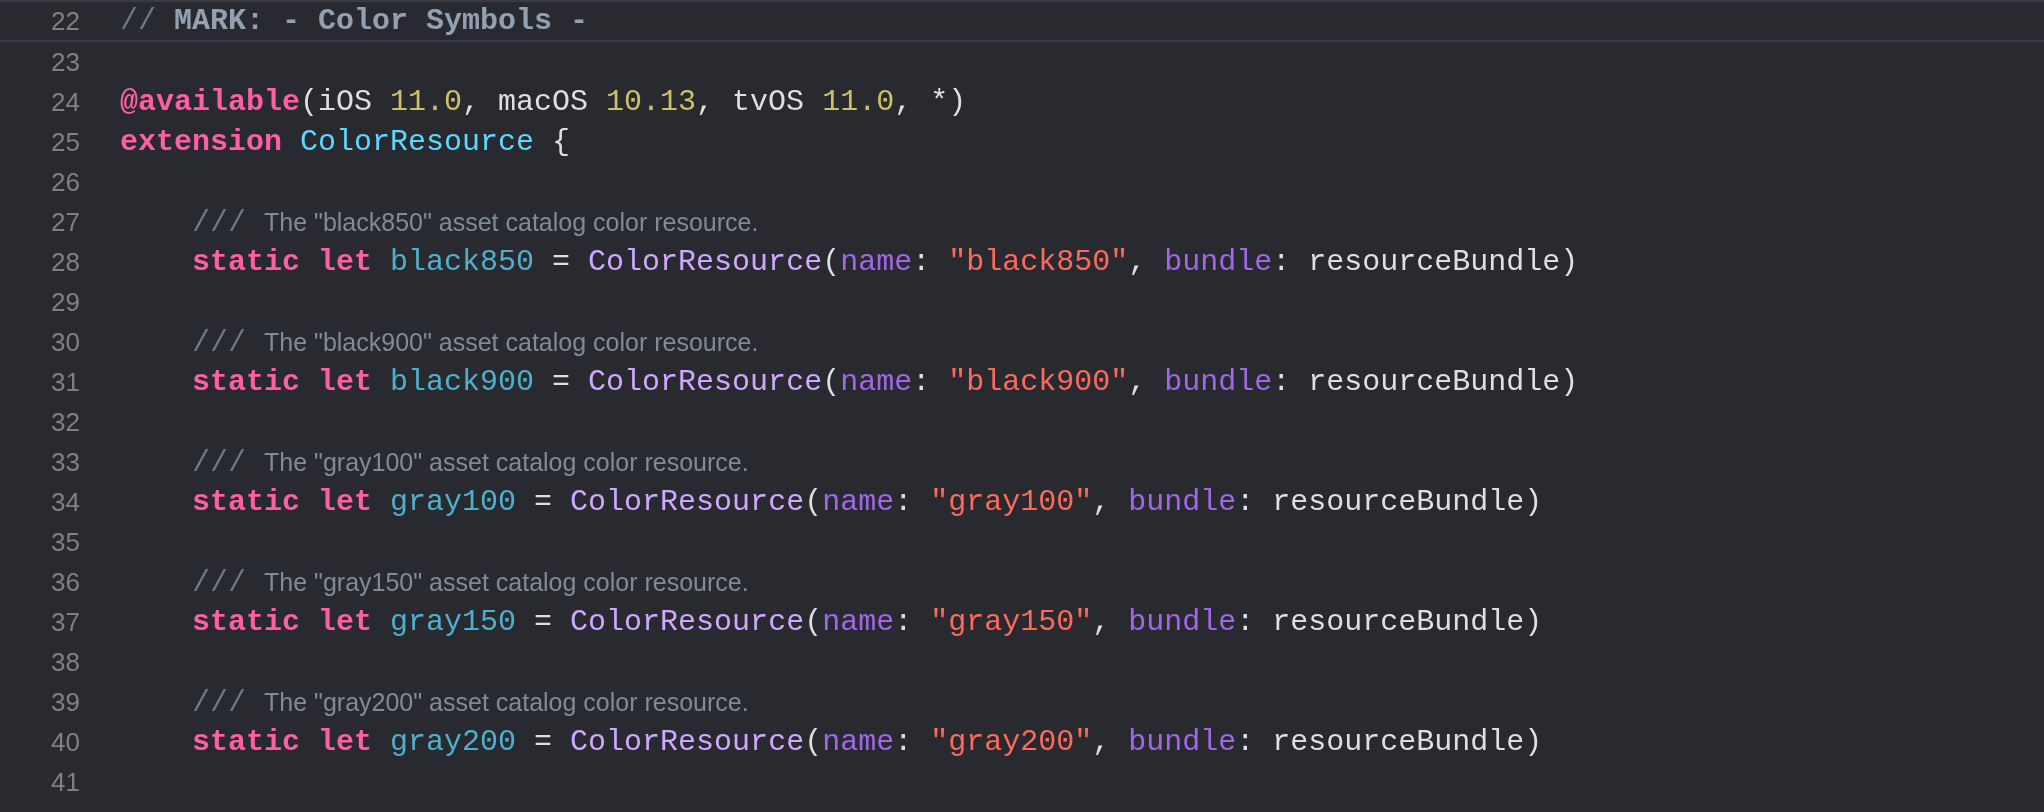  Describe the element at coordinates (65, 661) in the screenshot. I see `line-number: 38` at that location.